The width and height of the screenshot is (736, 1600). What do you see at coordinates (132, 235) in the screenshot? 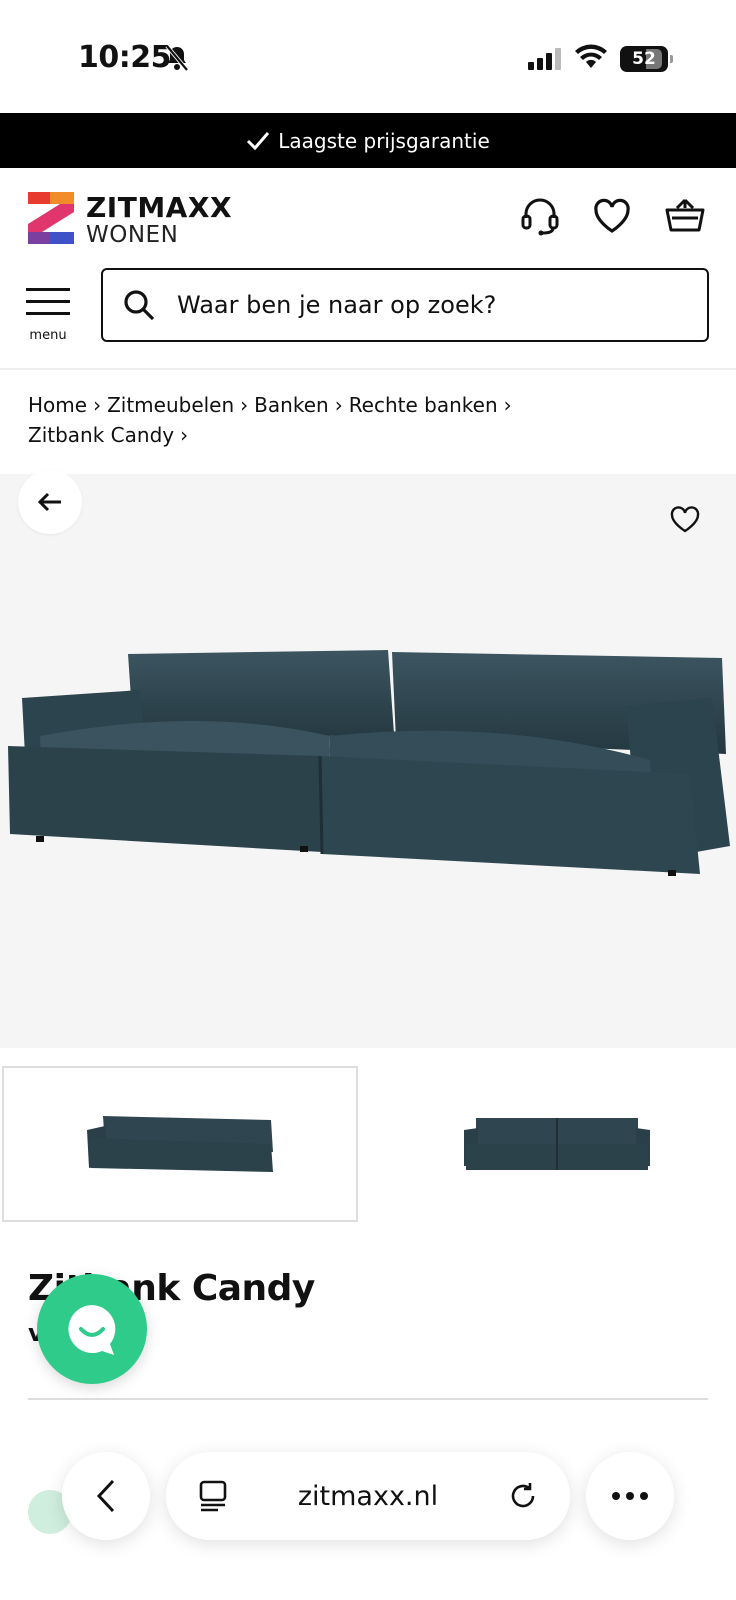
I see `logo-text-secondary: WONEN` at bounding box center [132, 235].